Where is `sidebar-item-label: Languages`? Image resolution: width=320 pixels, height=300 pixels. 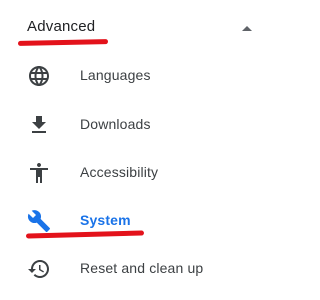 sidebar-item-label: Languages is located at coordinates (115, 75).